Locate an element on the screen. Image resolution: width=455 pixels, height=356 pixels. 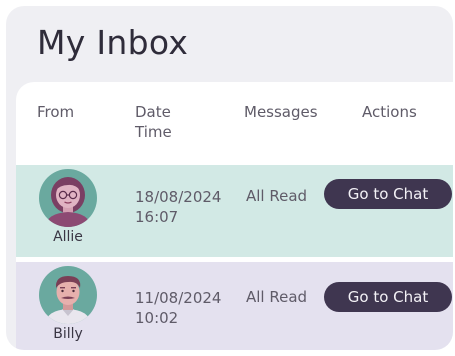
time: 16:07 is located at coordinates (157, 217).